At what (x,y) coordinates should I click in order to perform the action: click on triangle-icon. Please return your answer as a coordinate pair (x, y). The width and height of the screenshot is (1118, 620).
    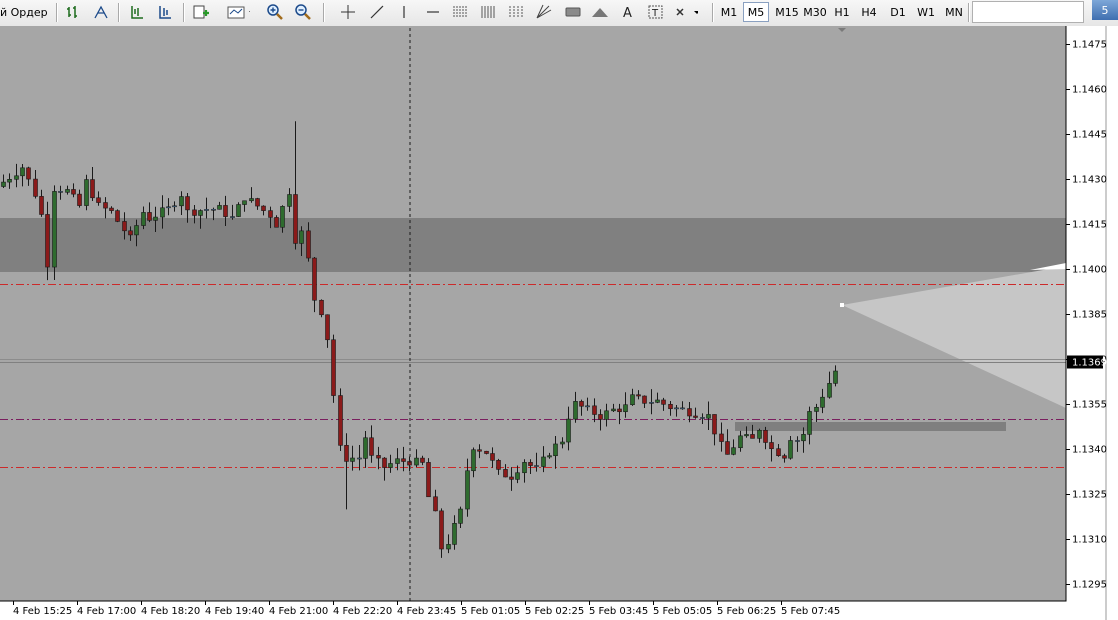
    Looking at the image, I should click on (600, 12).